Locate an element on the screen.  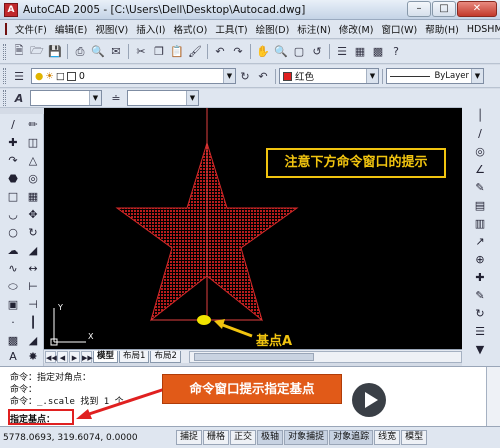
lineweight-toggle: 线宽 is located at coordinates (387, 437).